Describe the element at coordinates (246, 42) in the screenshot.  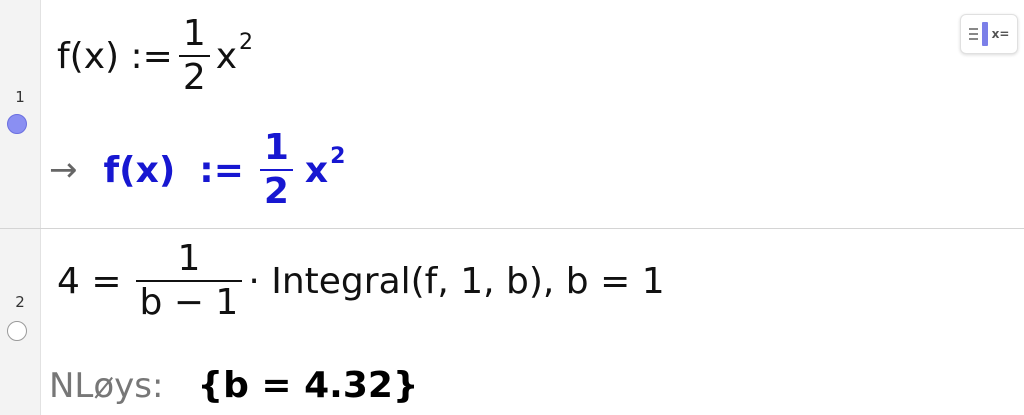
I see `exponent: 2` at that location.